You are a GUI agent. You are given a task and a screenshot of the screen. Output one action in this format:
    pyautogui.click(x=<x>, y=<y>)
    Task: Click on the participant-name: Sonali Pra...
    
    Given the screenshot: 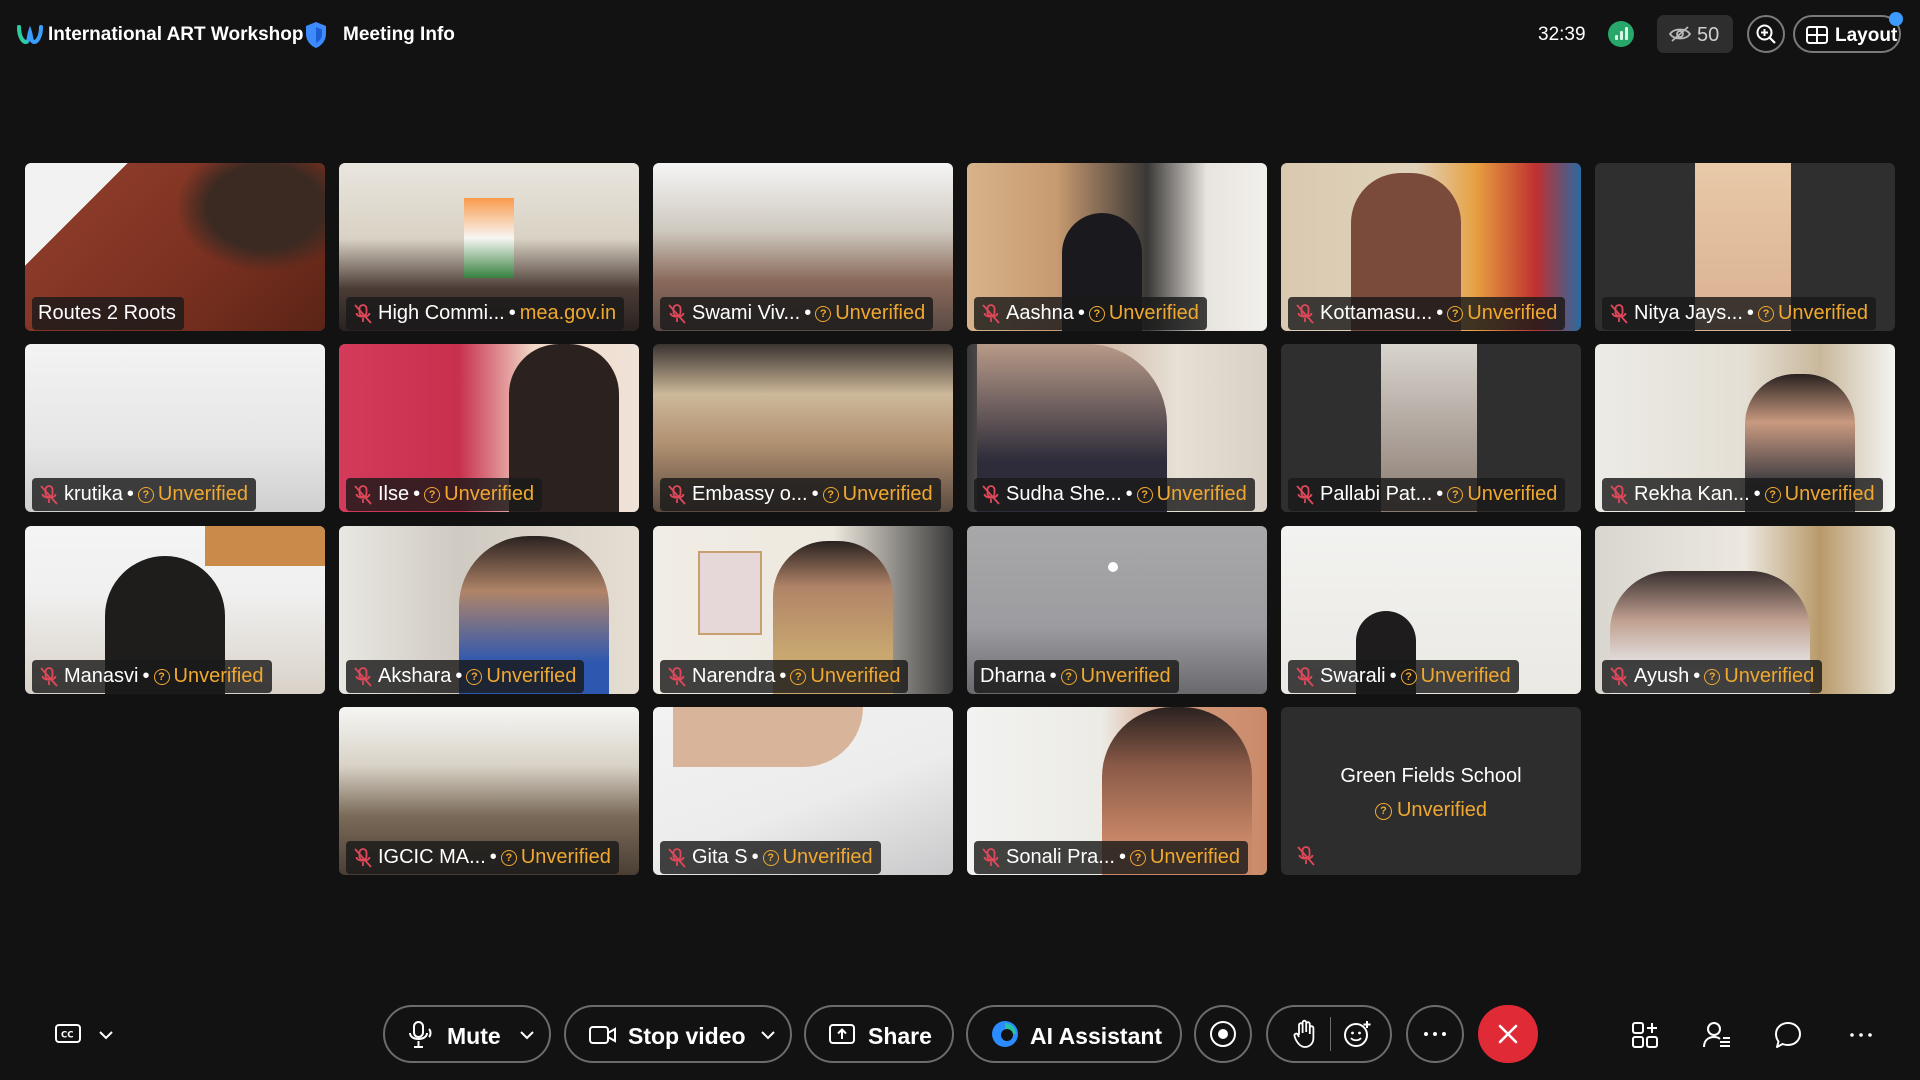 What is the action you would take?
    pyautogui.click(x=1060, y=857)
    